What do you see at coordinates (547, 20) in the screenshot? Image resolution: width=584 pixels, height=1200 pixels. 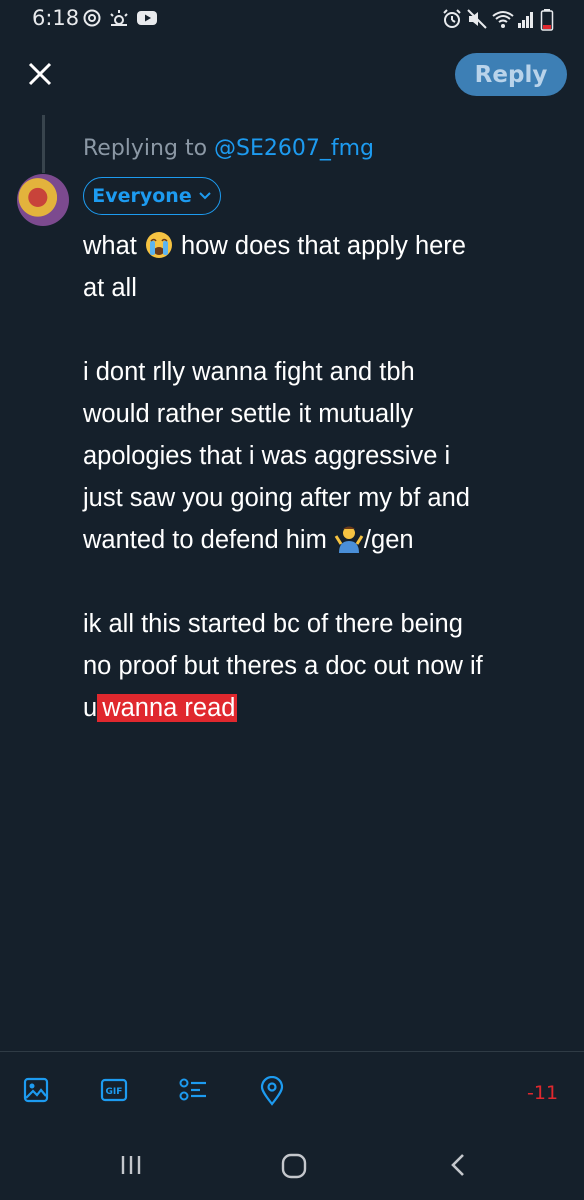 I see `battery-icon` at bounding box center [547, 20].